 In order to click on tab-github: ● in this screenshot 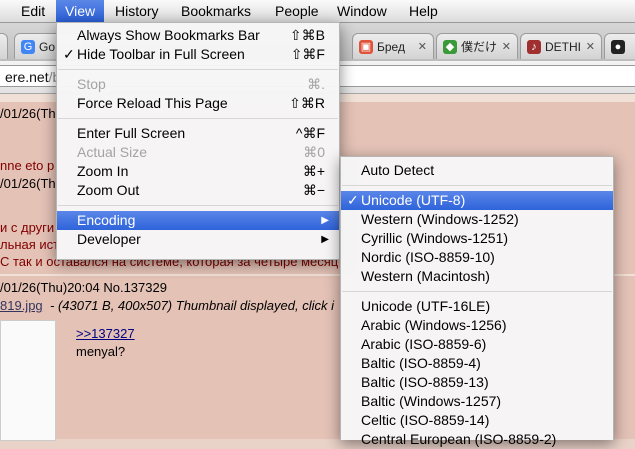, I will do `click(619, 46)`.